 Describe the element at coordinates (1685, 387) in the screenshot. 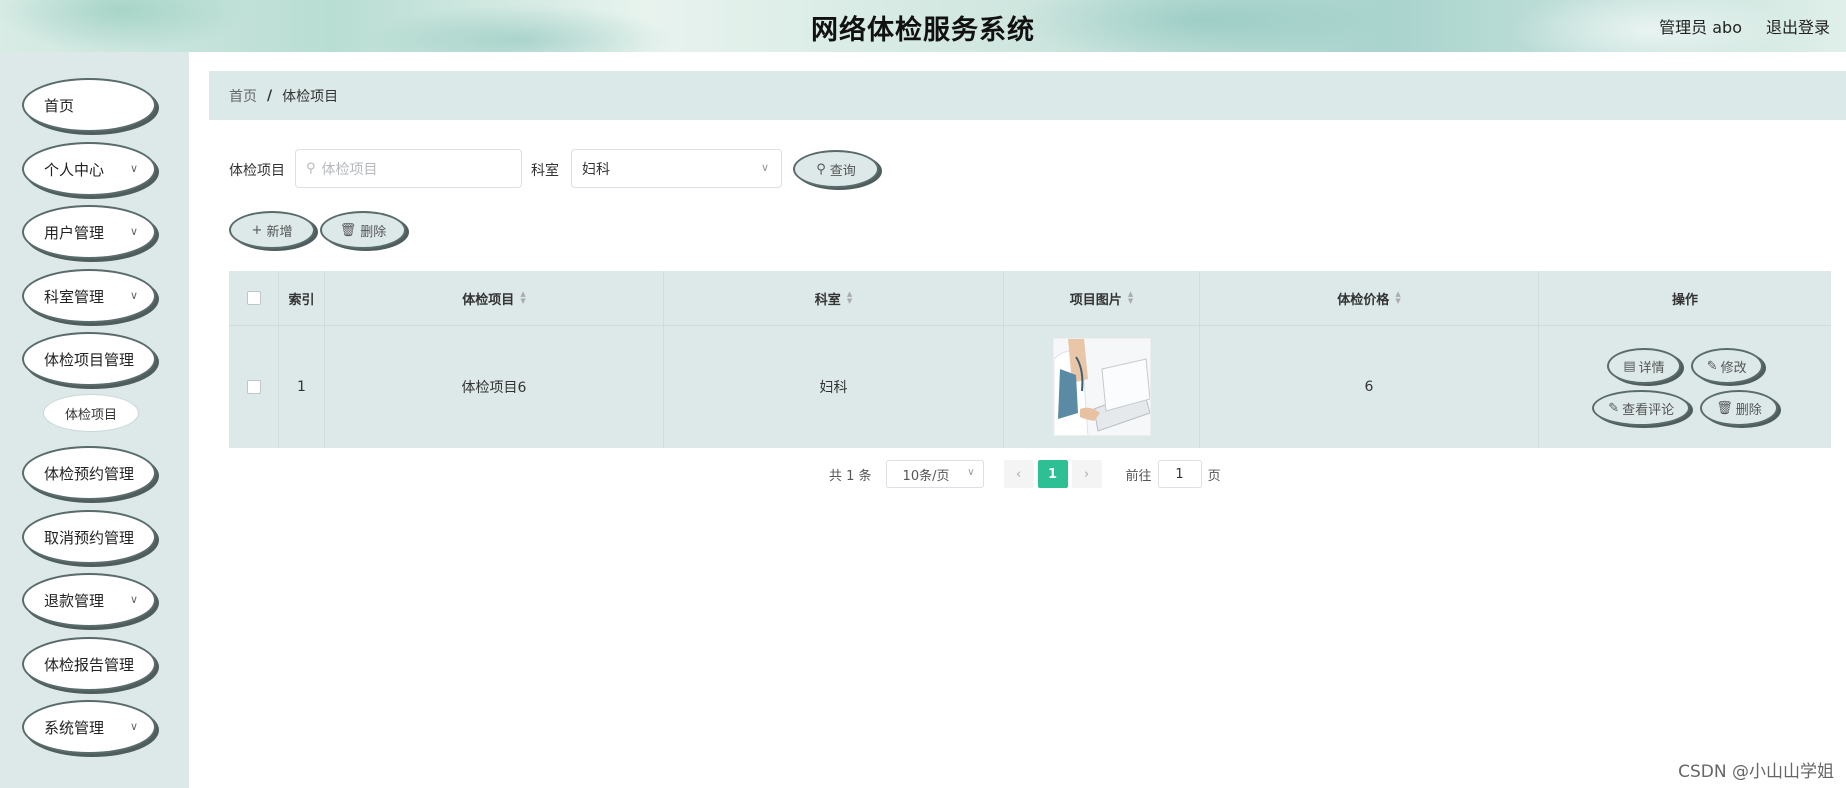

I see `row-actions: ▤ 详情 ✎ 修改 ✎ 查看评论 🗑 删除` at that location.